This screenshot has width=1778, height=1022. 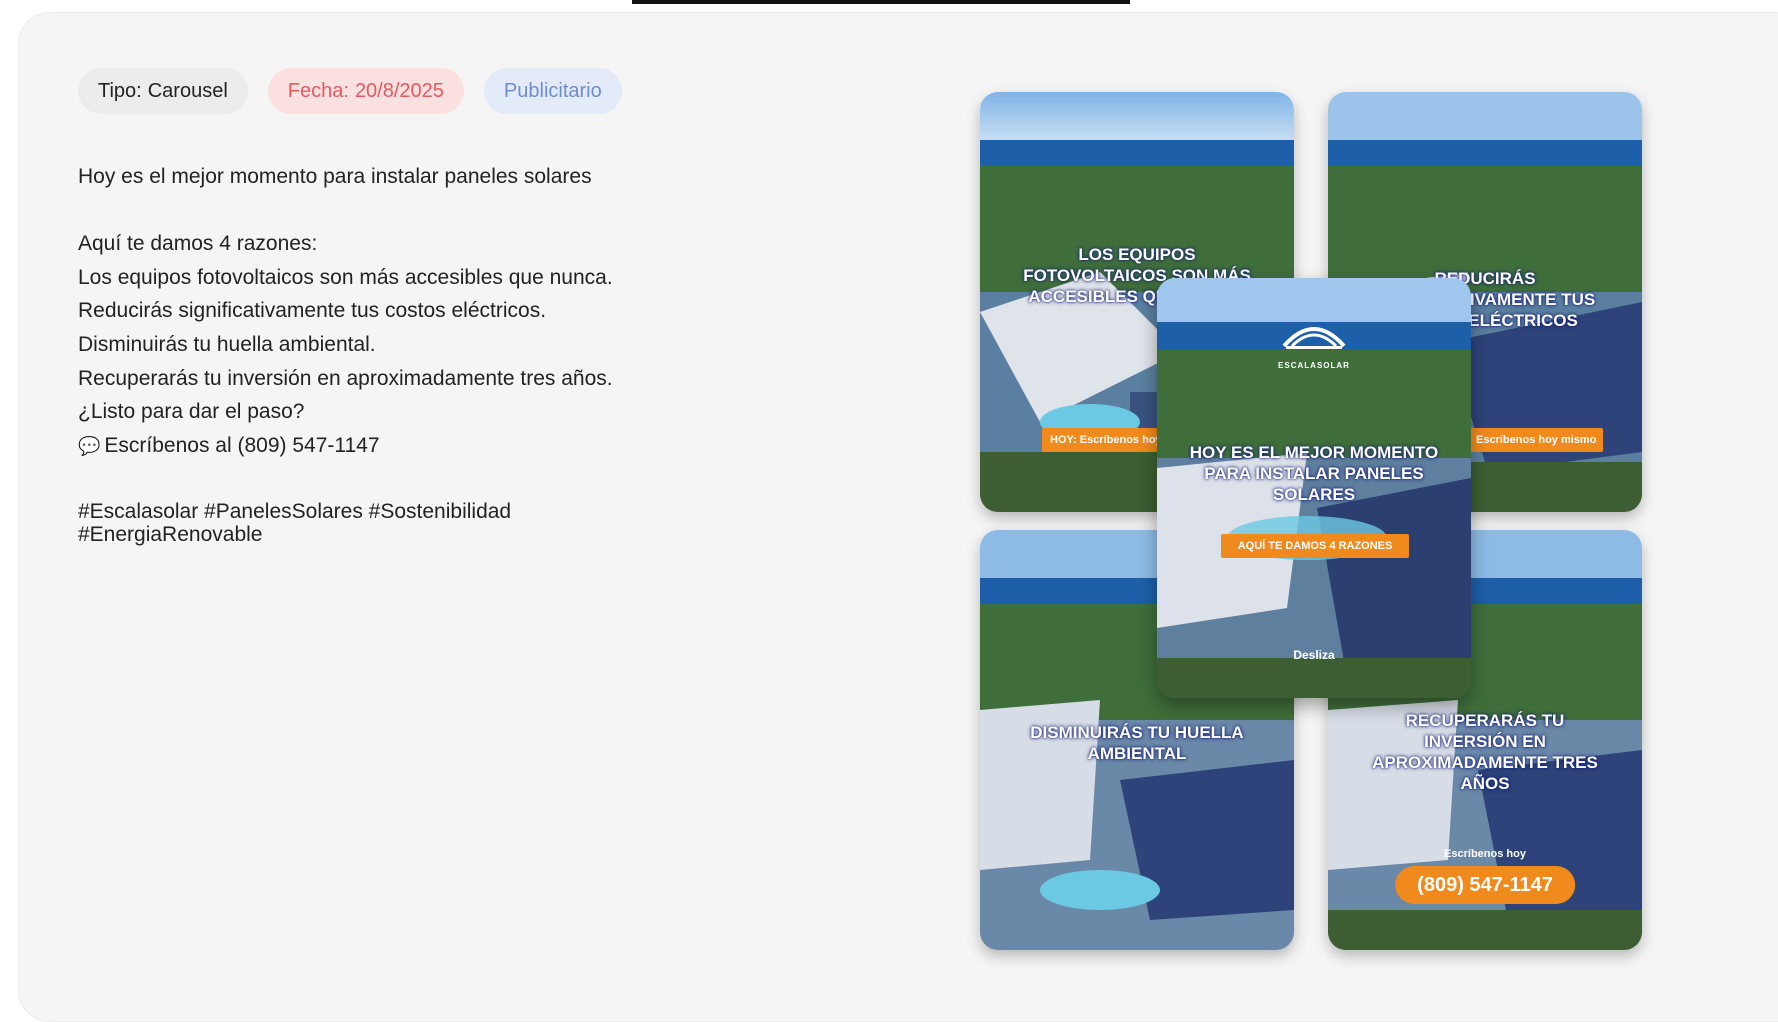 I want to click on caption-line: Aquí te damos 4 razones:, so click(x=198, y=244).